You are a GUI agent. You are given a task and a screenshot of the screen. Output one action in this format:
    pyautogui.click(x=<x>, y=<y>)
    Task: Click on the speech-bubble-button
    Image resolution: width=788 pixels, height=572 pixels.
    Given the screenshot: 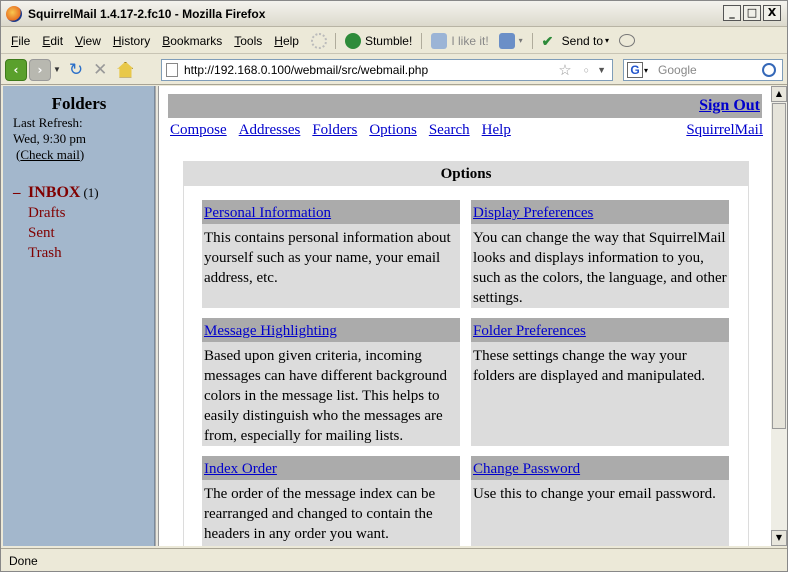 What is the action you would take?
    pyautogui.click(x=627, y=40)
    